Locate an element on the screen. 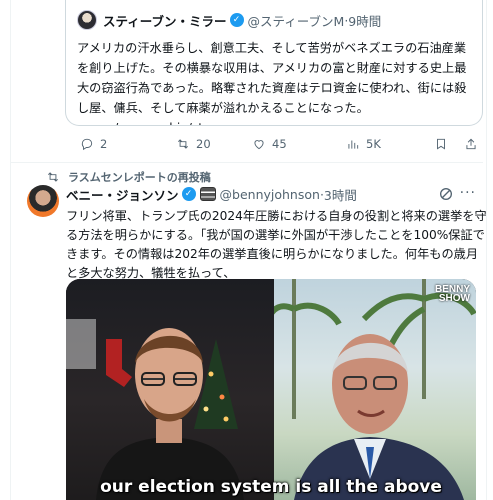 Image resolution: width=493 pixels, height=500 pixels. quoted-text-line: を創り上げた。その横暴な収用は、アメリカの富と財産に対する史上最 is located at coordinates (272, 68).